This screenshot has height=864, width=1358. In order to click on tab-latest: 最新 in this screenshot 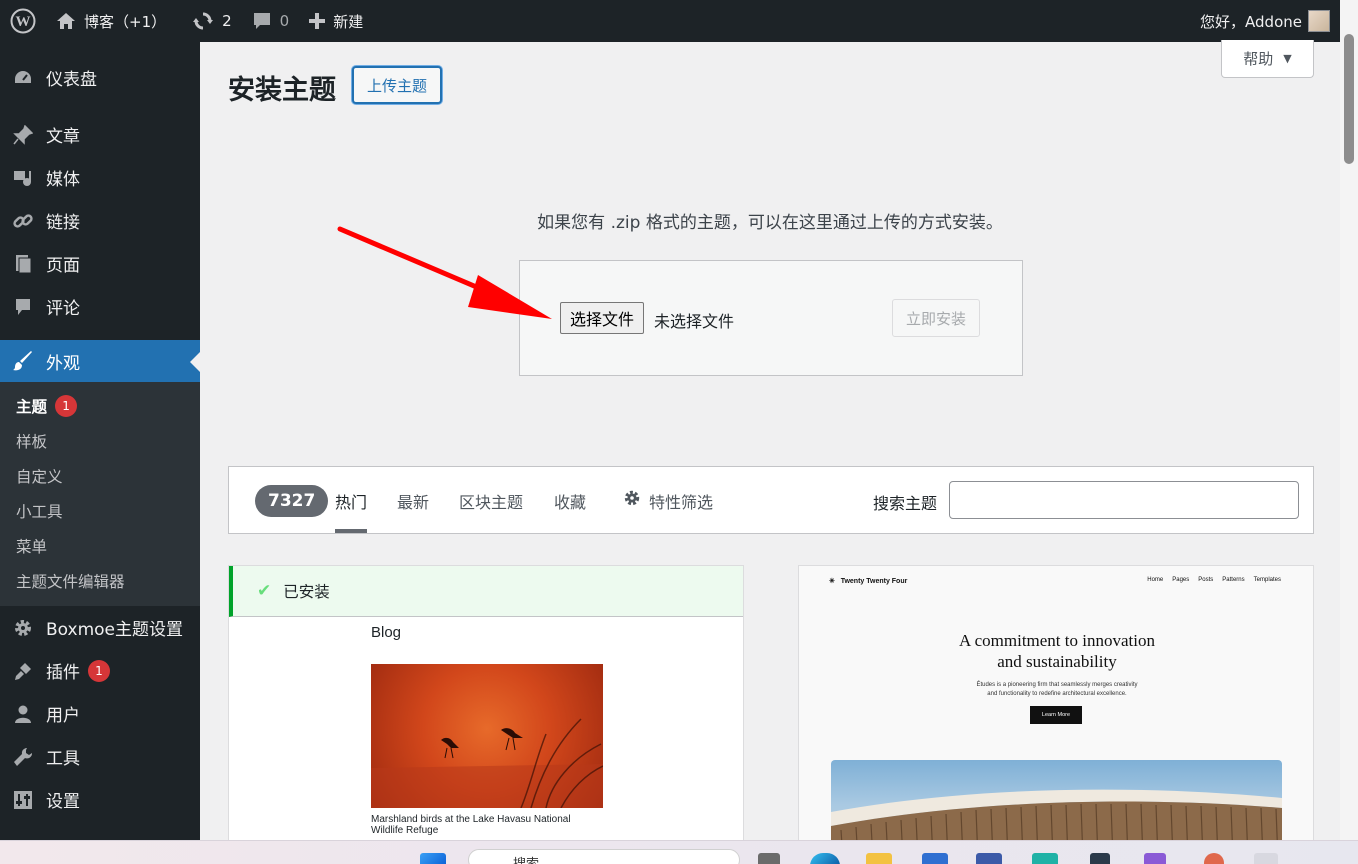, I will do `click(413, 511)`.